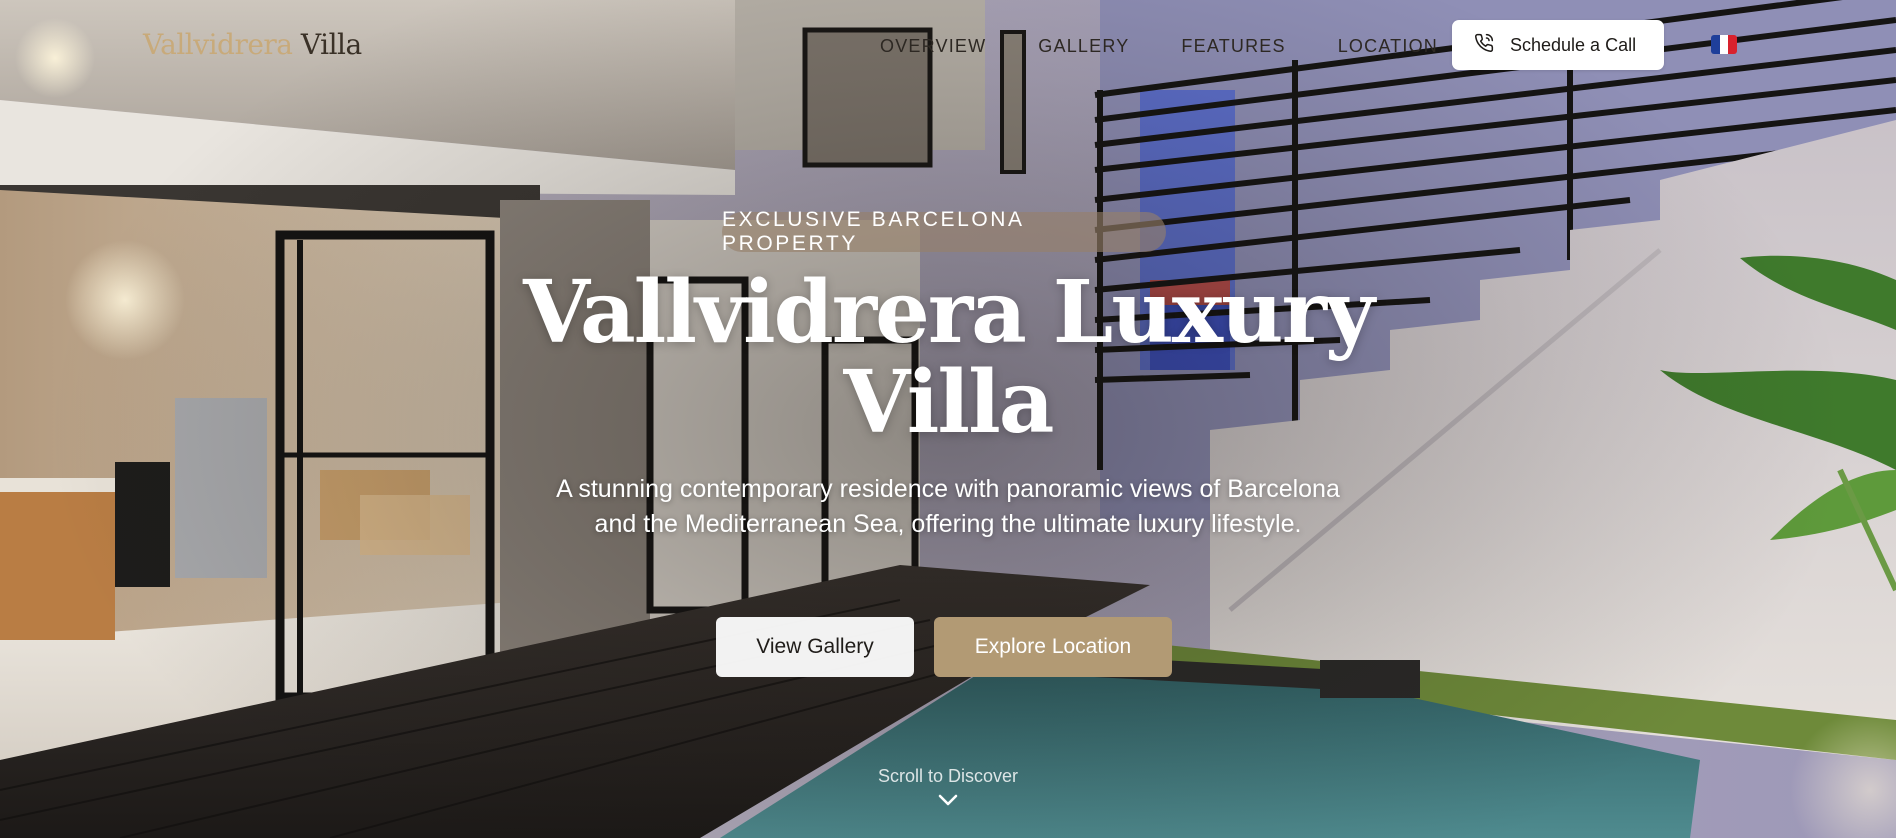  I want to click on hero-title-line-1: Vallvidrera Luxury, so click(949, 312).